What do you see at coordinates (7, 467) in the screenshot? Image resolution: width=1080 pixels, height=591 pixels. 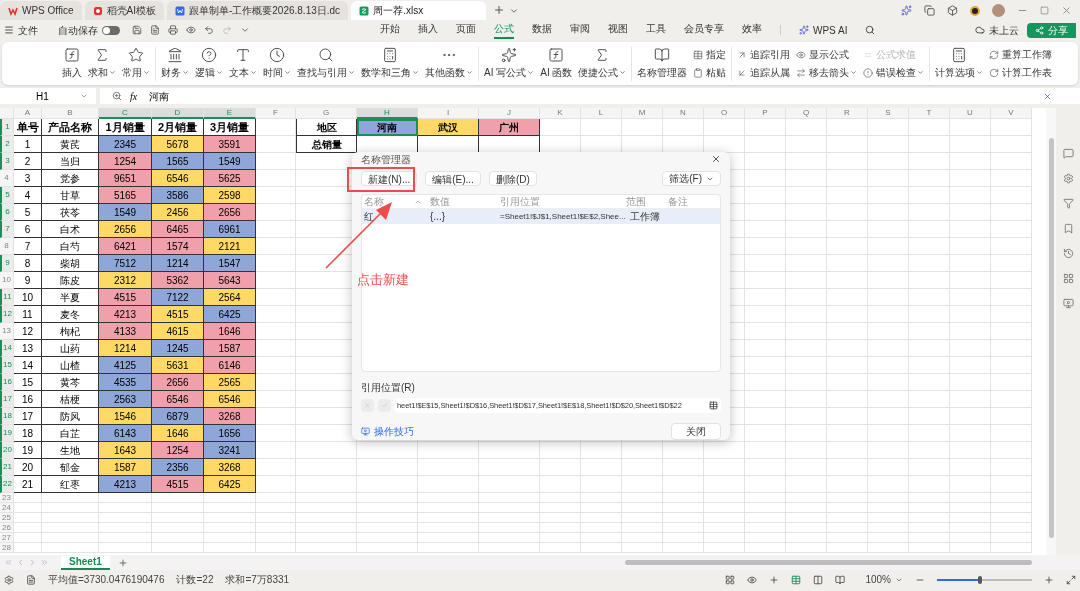 I see `row-number: 21` at bounding box center [7, 467].